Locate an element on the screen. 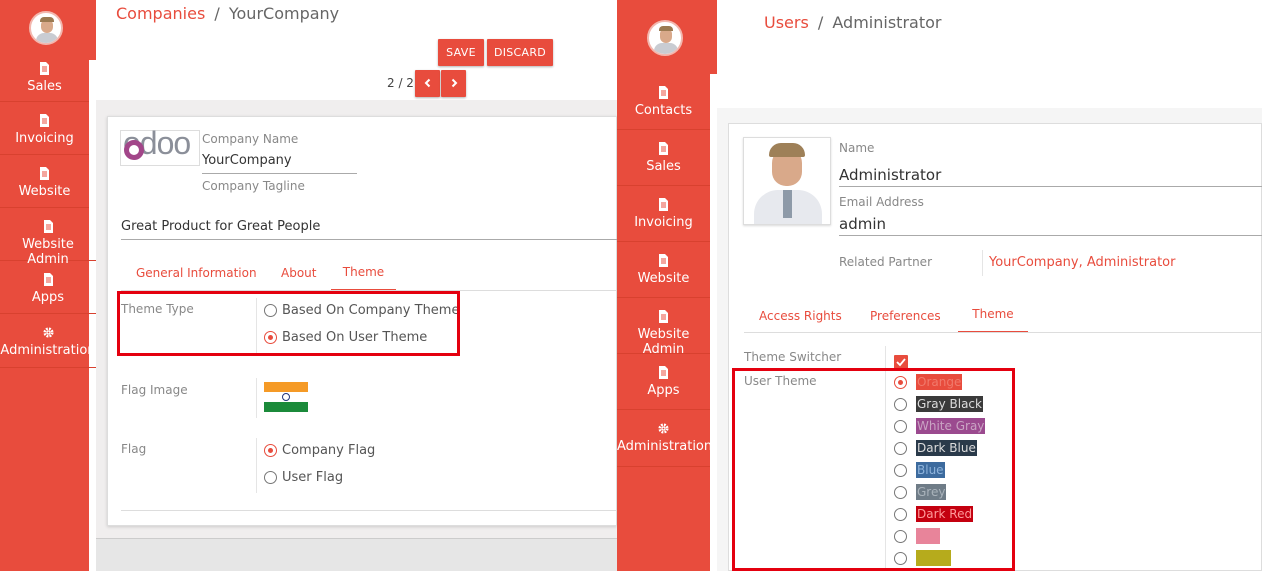 The height and width of the screenshot is (571, 1262). tab-about: About is located at coordinates (298, 273).